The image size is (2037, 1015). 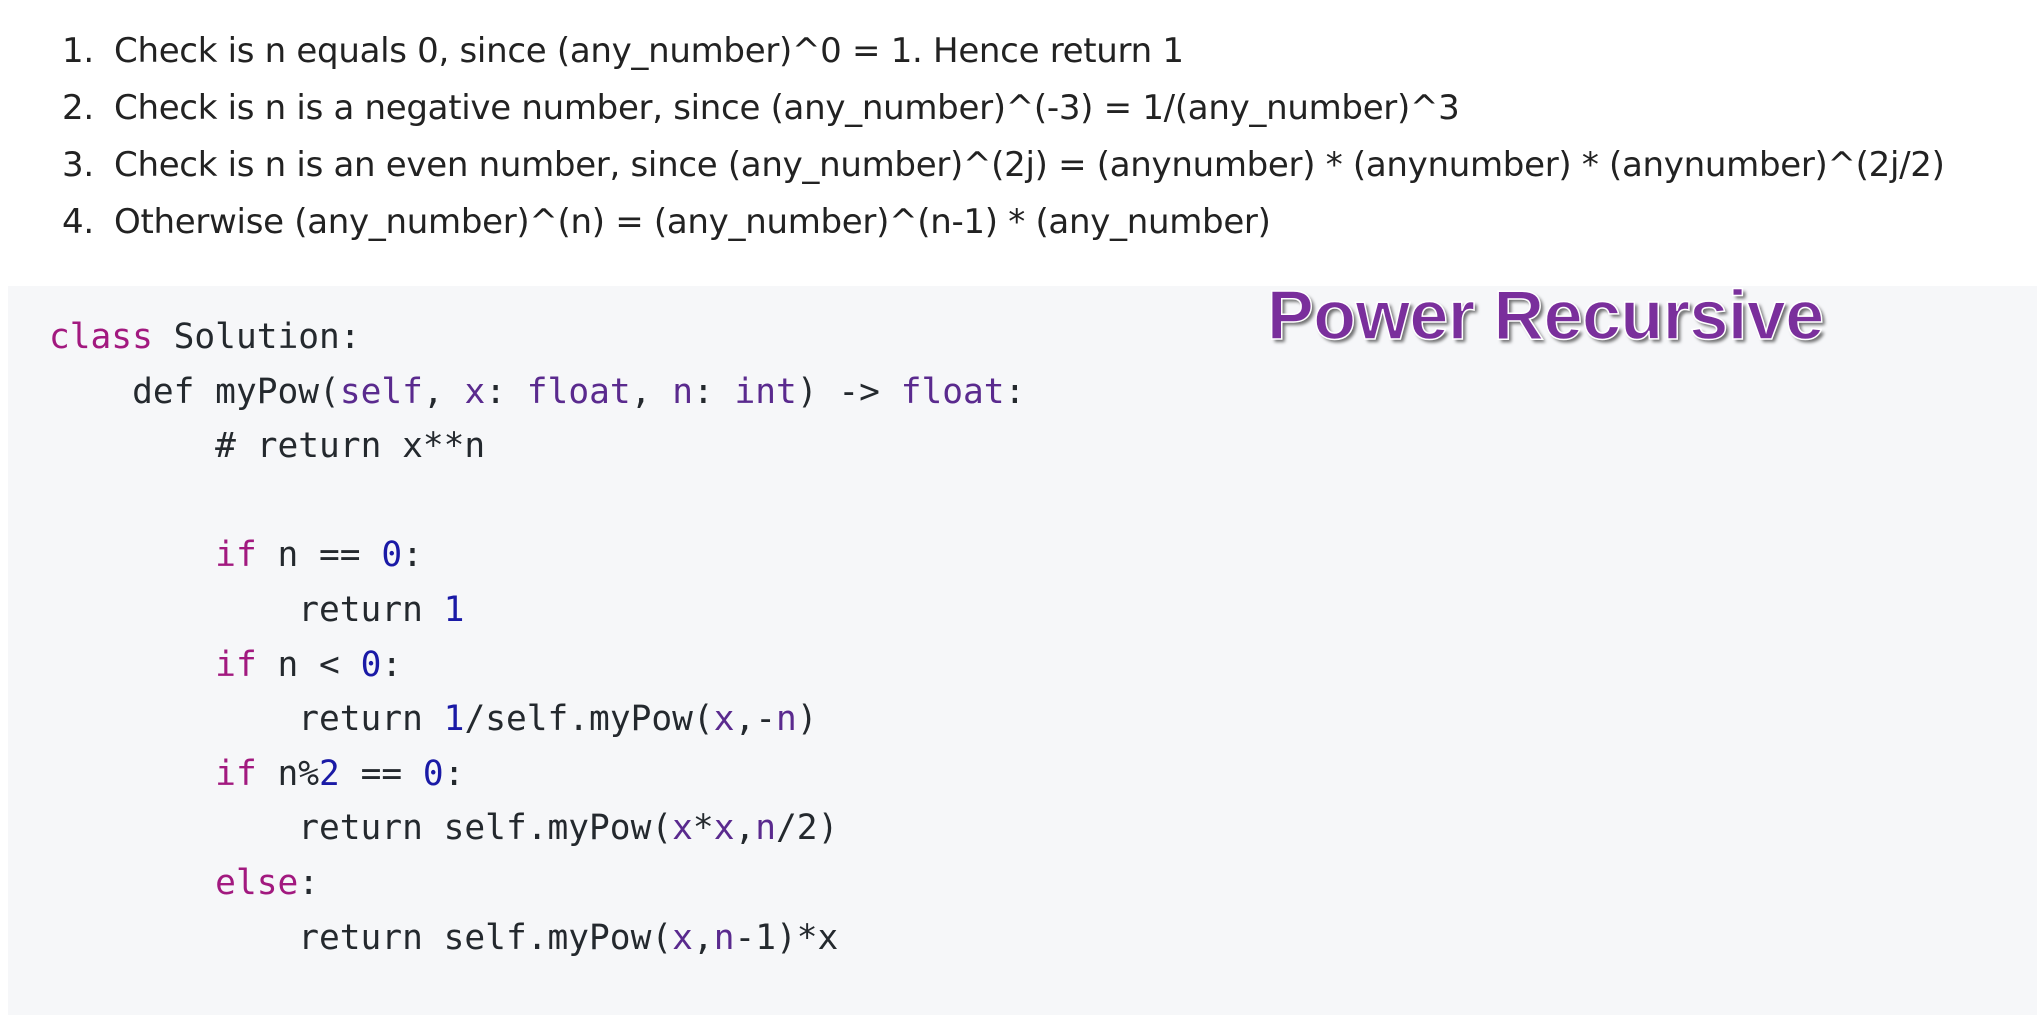 I want to click on code-line-7: if n < 0:, so click(x=309, y=664).